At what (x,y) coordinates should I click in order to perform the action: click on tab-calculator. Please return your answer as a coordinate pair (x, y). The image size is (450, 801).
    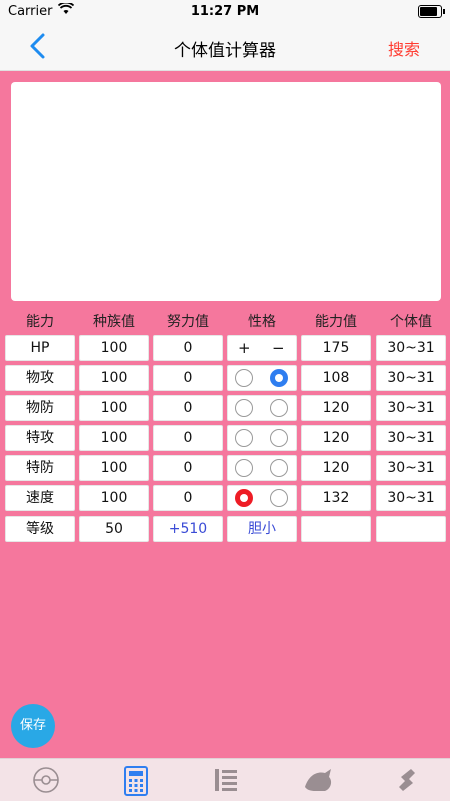
    Looking at the image, I should click on (135, 780).